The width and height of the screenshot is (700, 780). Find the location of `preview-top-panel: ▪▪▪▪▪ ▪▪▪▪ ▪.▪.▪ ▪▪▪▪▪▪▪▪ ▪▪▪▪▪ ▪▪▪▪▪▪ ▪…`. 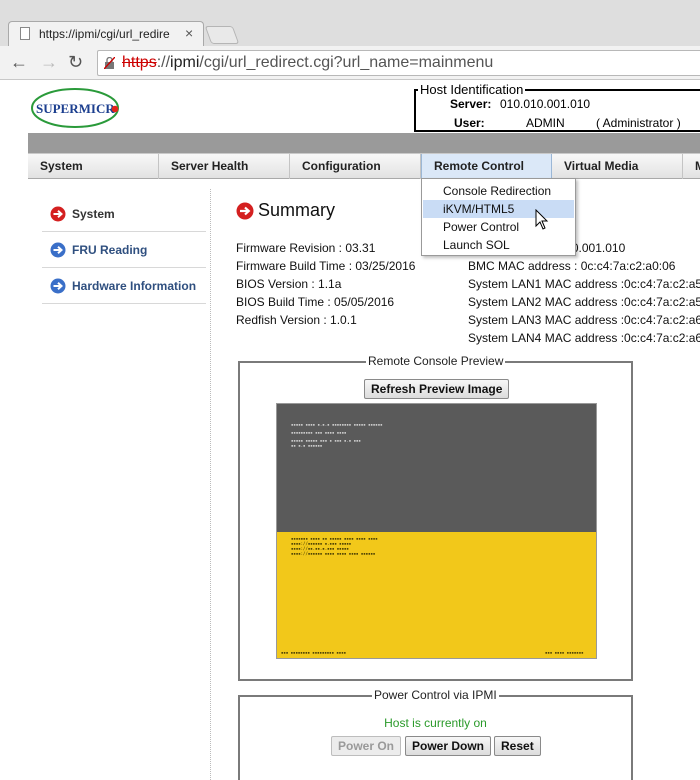

preview-top-panel: ▪▪▪▪▪ ▪▪▪▪ ▪.▪.▪ ▪▪▪▪▪▪▪▪ ▪▪▪▪▪ ▪▪▪▪▪▪ ▪… is located at coordinates (436, 468).